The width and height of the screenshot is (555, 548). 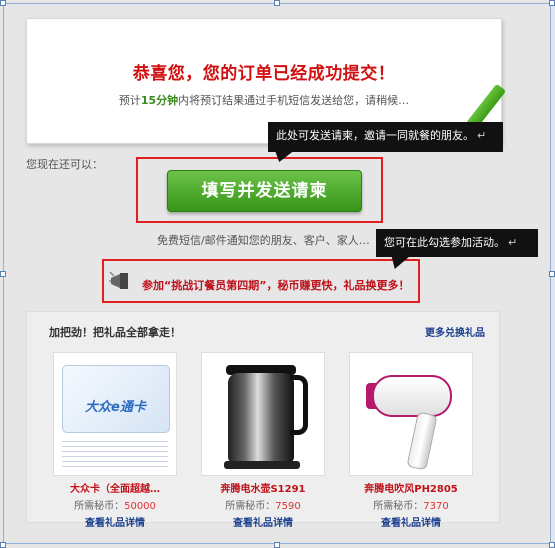 I want to click on gift-name: 奔腾电吹风PH2805, so click(x=411, y=487).